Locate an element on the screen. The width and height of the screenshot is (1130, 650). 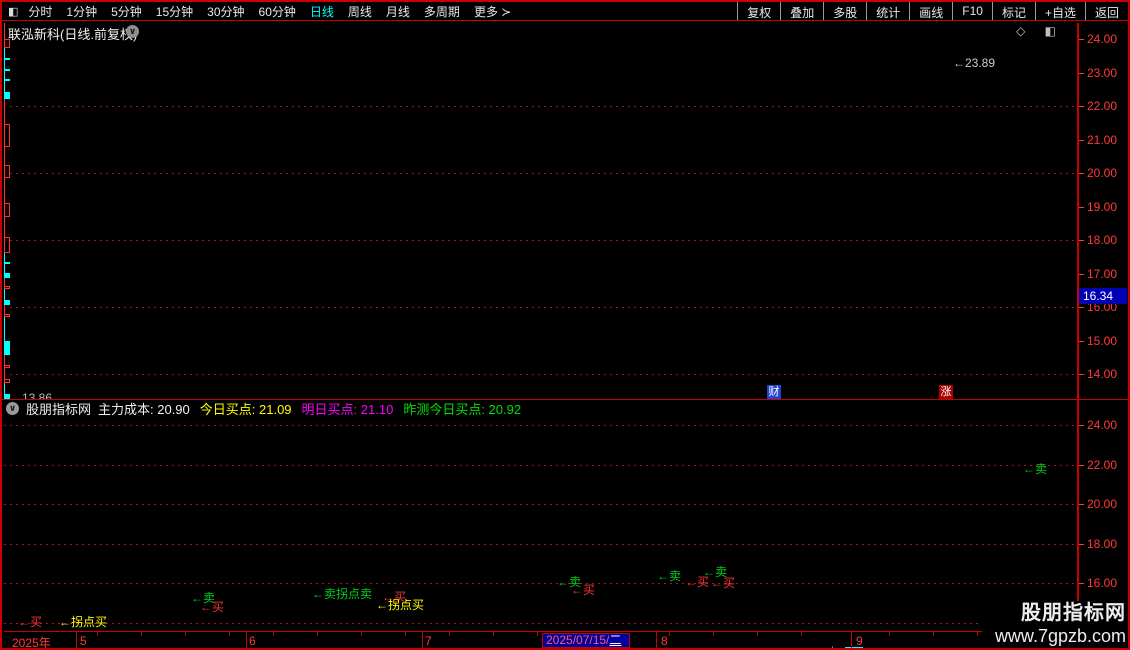
event-badge: 涨 is located at coordinates (946, 392).